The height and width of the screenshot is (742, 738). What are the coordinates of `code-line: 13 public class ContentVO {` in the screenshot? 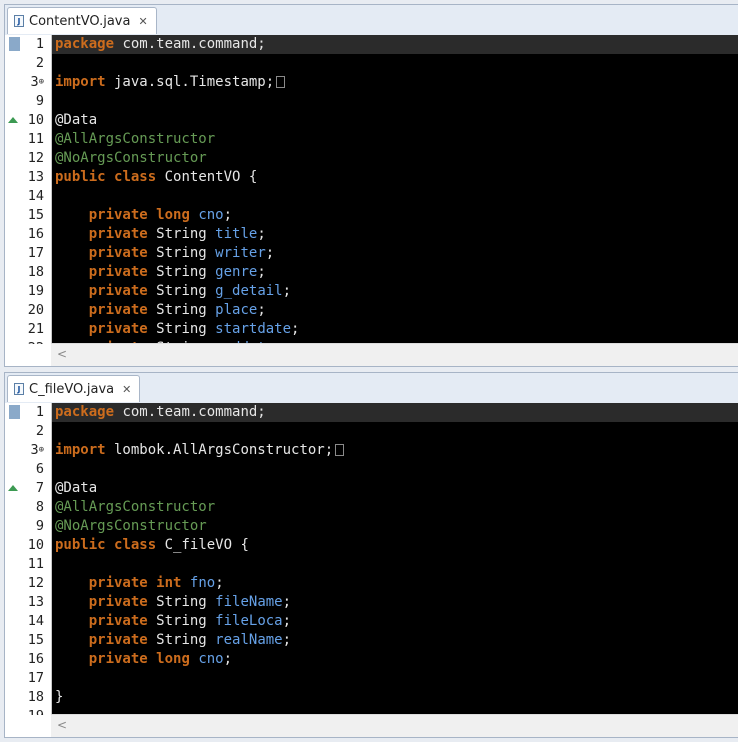 It's located at (371, 177).